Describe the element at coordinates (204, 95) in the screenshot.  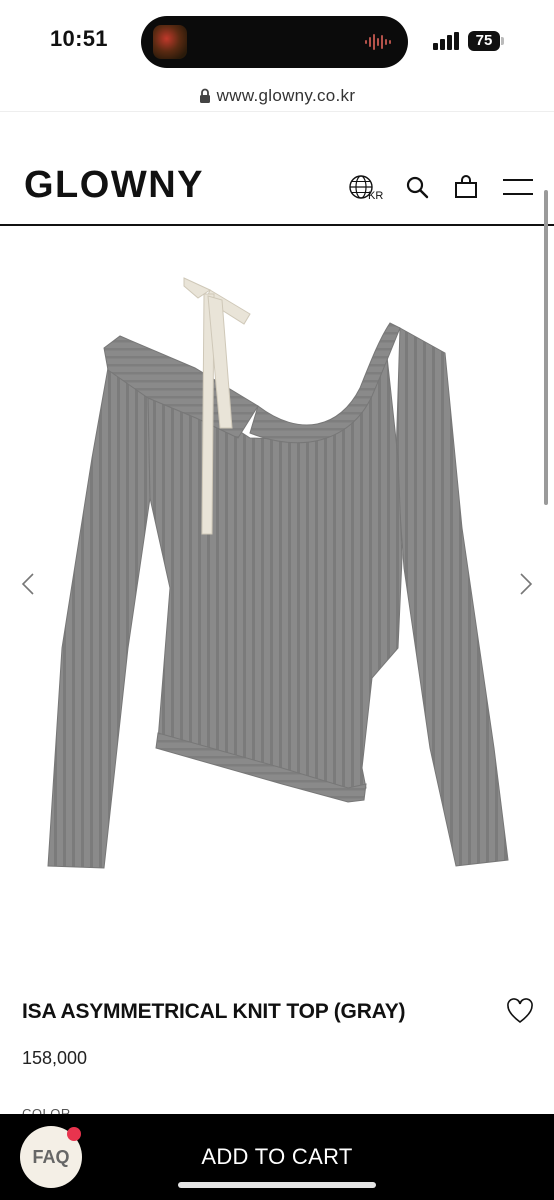
I see `lock-icon` at that location.